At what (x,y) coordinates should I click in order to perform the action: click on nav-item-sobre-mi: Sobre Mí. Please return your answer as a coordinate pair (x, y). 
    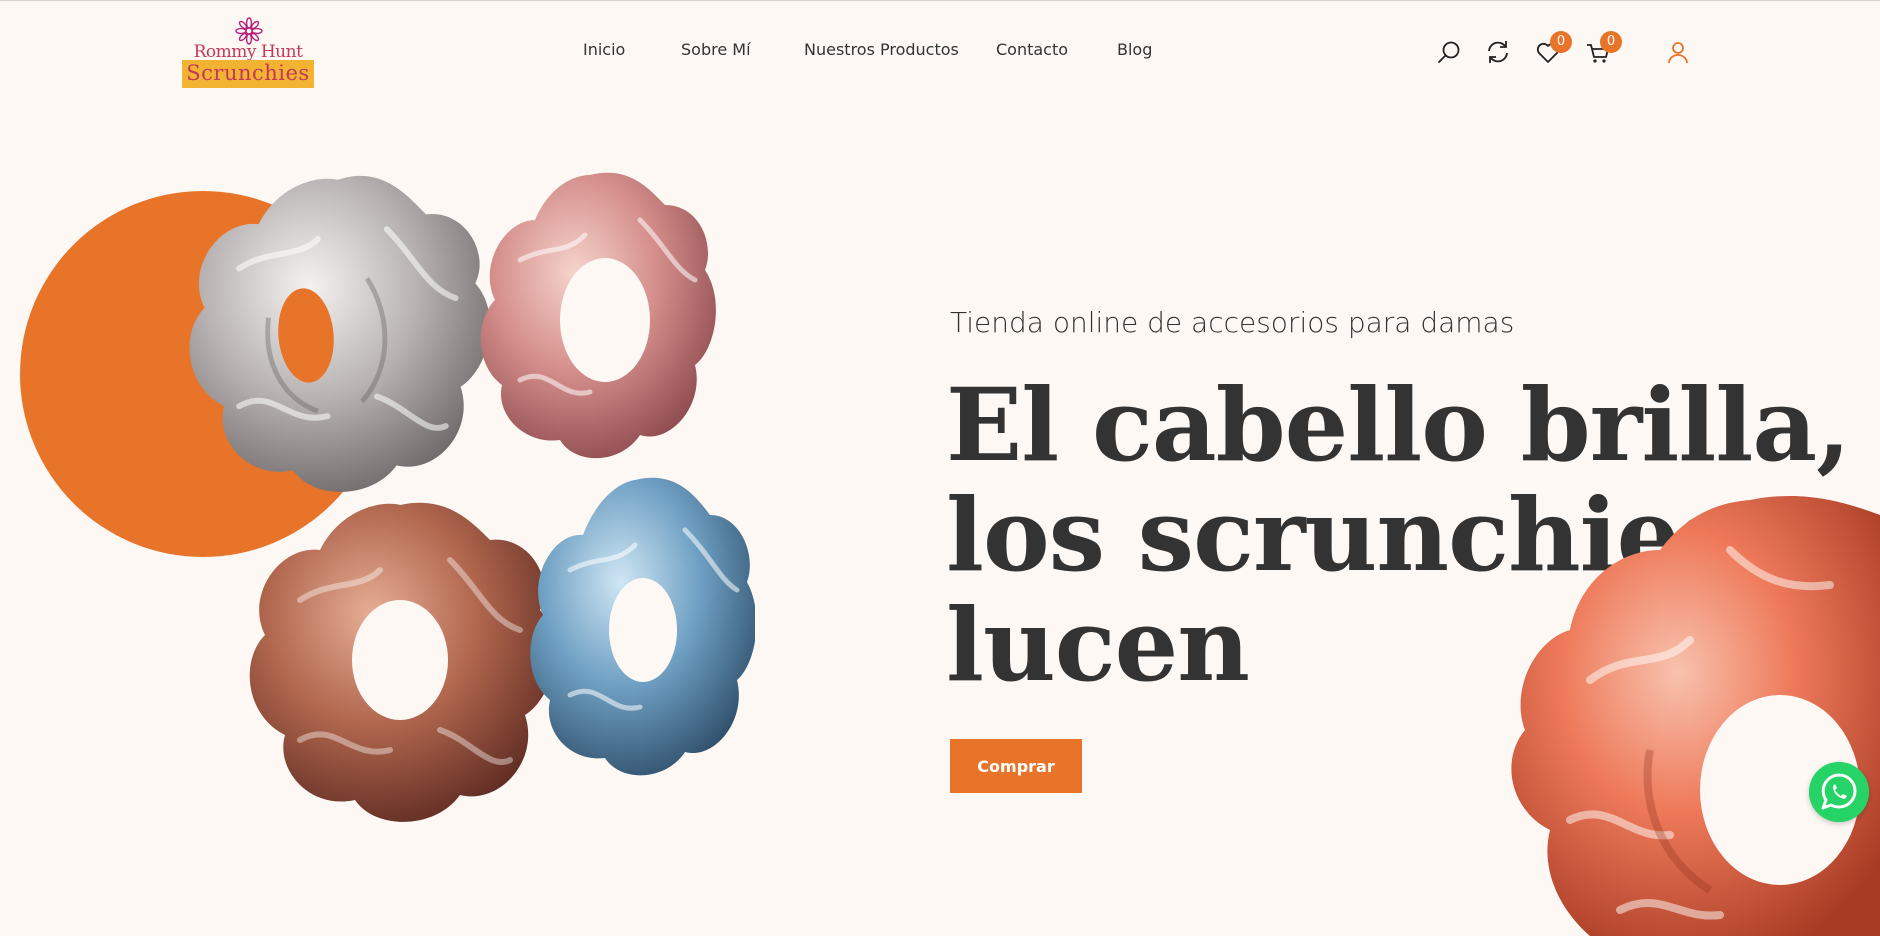
    Looking at the image, I should click on (716, 49).